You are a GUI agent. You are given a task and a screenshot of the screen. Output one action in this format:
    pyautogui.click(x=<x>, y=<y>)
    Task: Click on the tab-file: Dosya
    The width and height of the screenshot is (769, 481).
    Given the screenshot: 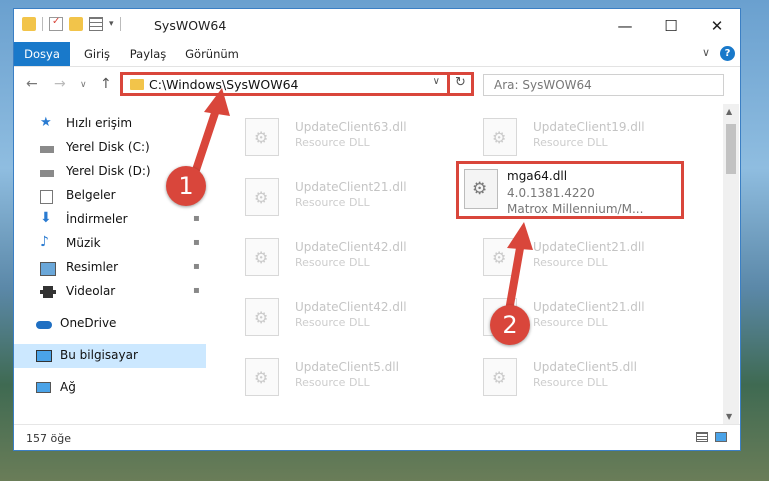 What is the action you would take?
    pyautogui.click(x=42, y=54)
    